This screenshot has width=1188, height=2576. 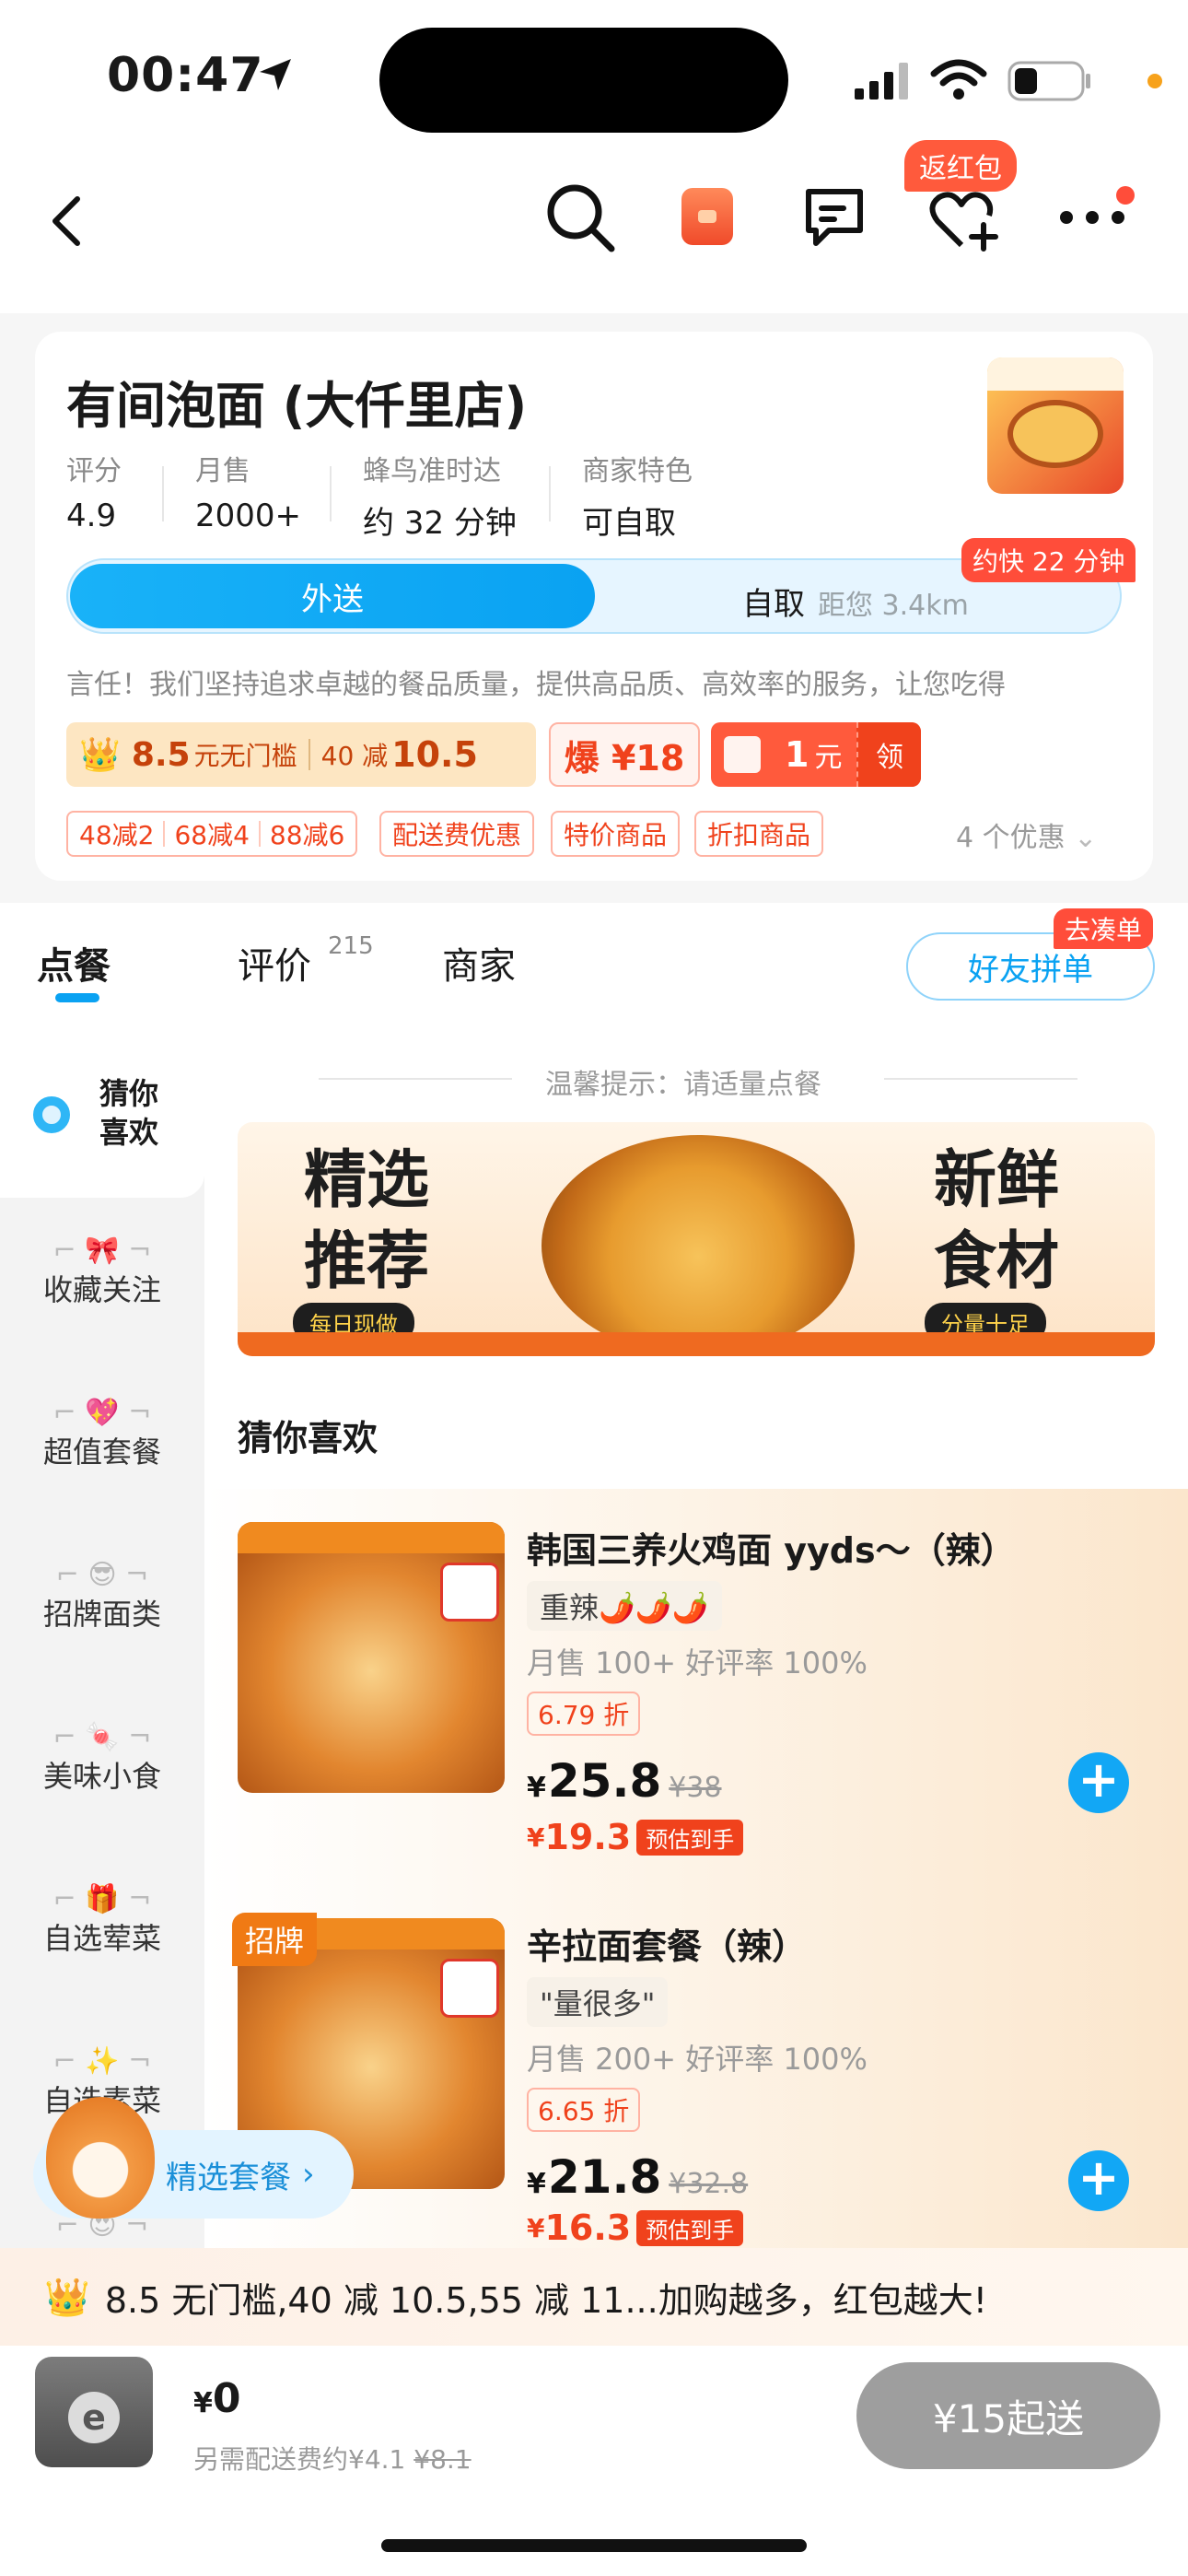 I want to click on faster-tag: 约快 22 分钟, so click(x=1048, y=560).